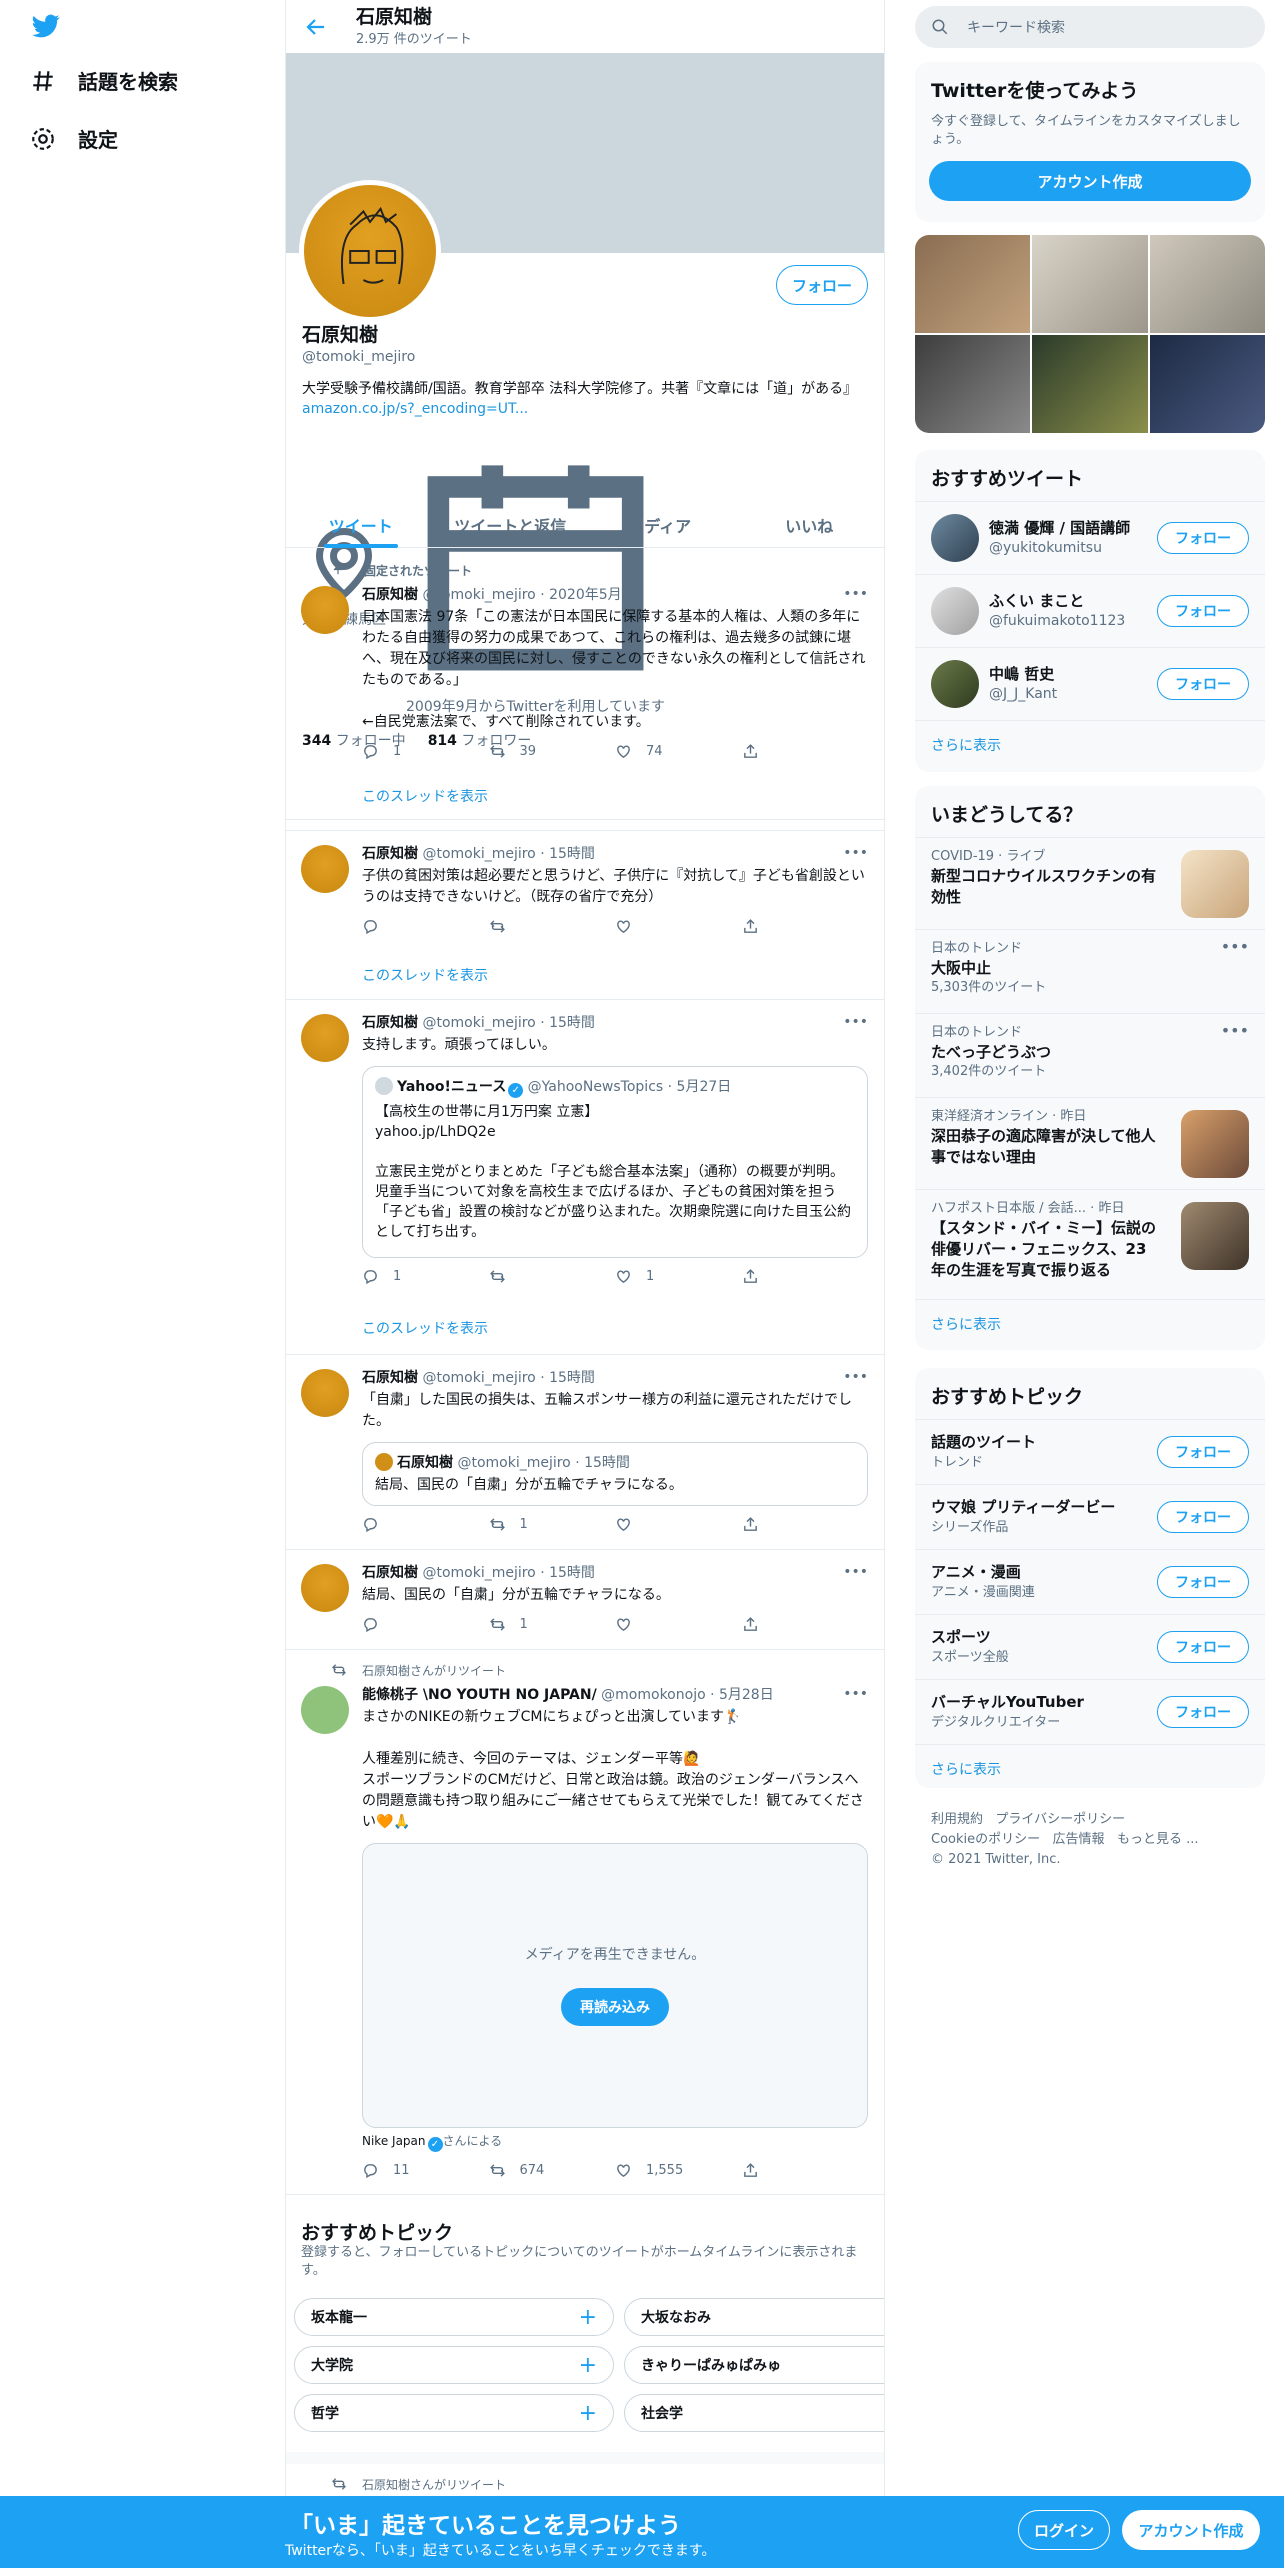  What do you see at coordinates (479, 1695) in the screenshot?
I see `tweet-author: 能條桃子 \NO YOUTH NO JAPAN/` at bounding box center [479, 1695].